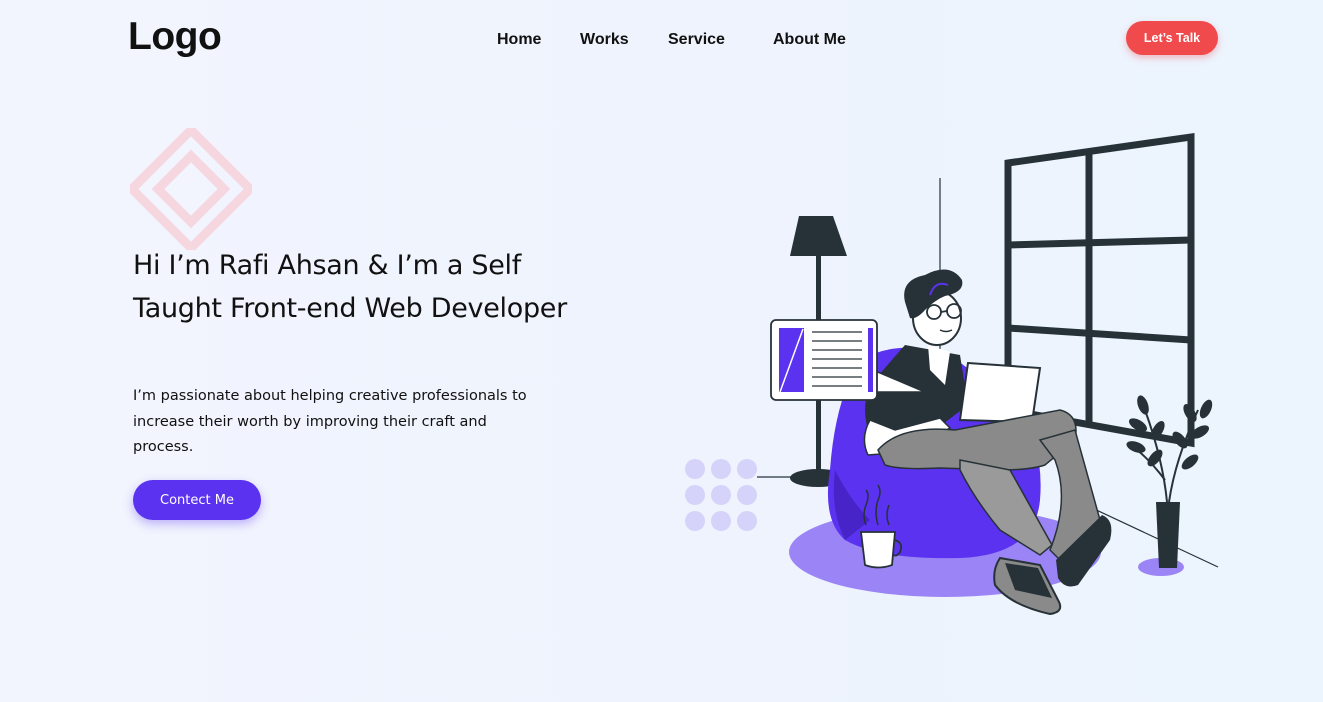 This screenshot has height=702, width=1323. Describe the element at coordinates (197, 500) in the screenshot. I see `contact-me-button: Contect Me` at that location.